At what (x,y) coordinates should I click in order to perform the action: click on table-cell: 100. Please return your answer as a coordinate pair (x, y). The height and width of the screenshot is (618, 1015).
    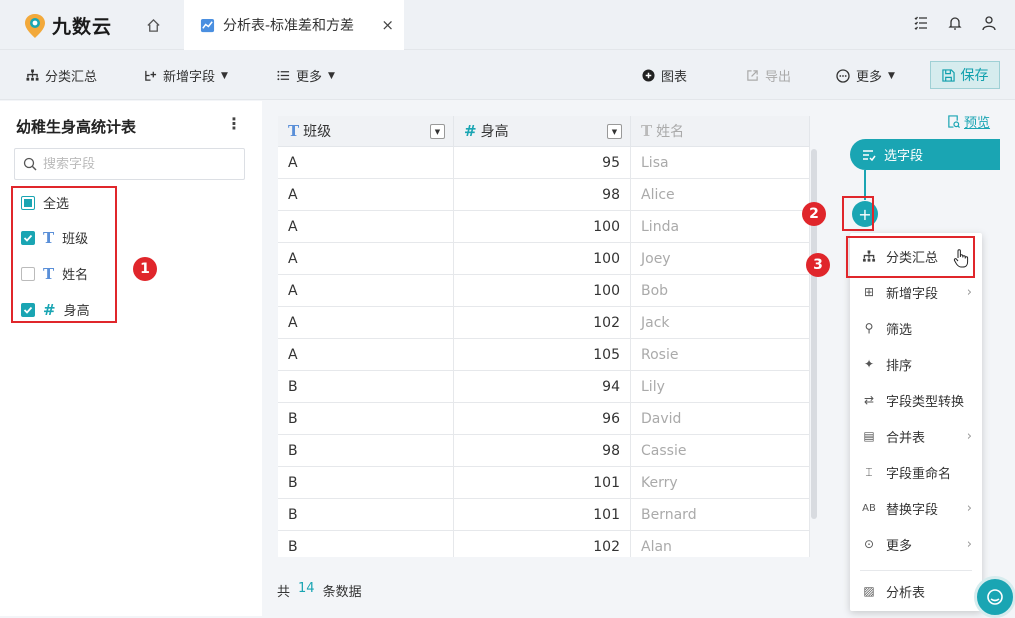
    Looking at the image, I should click on (542, 258).